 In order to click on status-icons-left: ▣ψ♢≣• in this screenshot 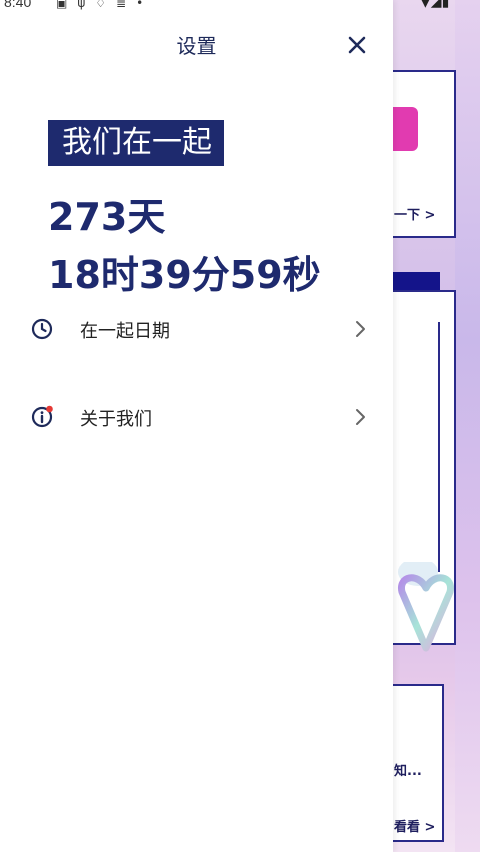, I will do `click(104, 5)`.